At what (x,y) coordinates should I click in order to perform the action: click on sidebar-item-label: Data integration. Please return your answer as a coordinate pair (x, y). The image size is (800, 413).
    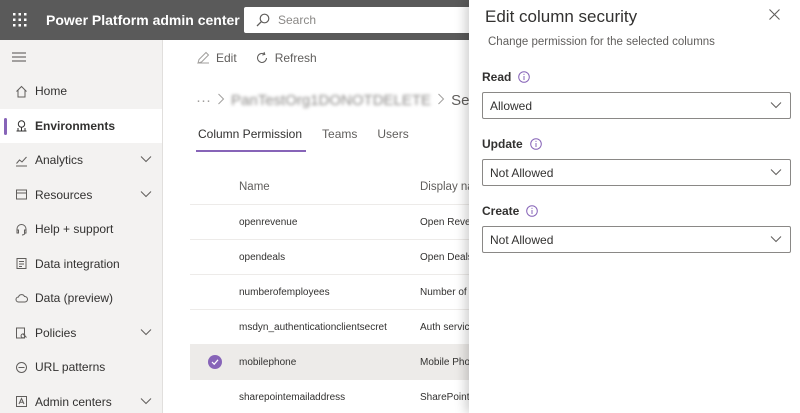
    Looking at the image, I should click on (77, 263).